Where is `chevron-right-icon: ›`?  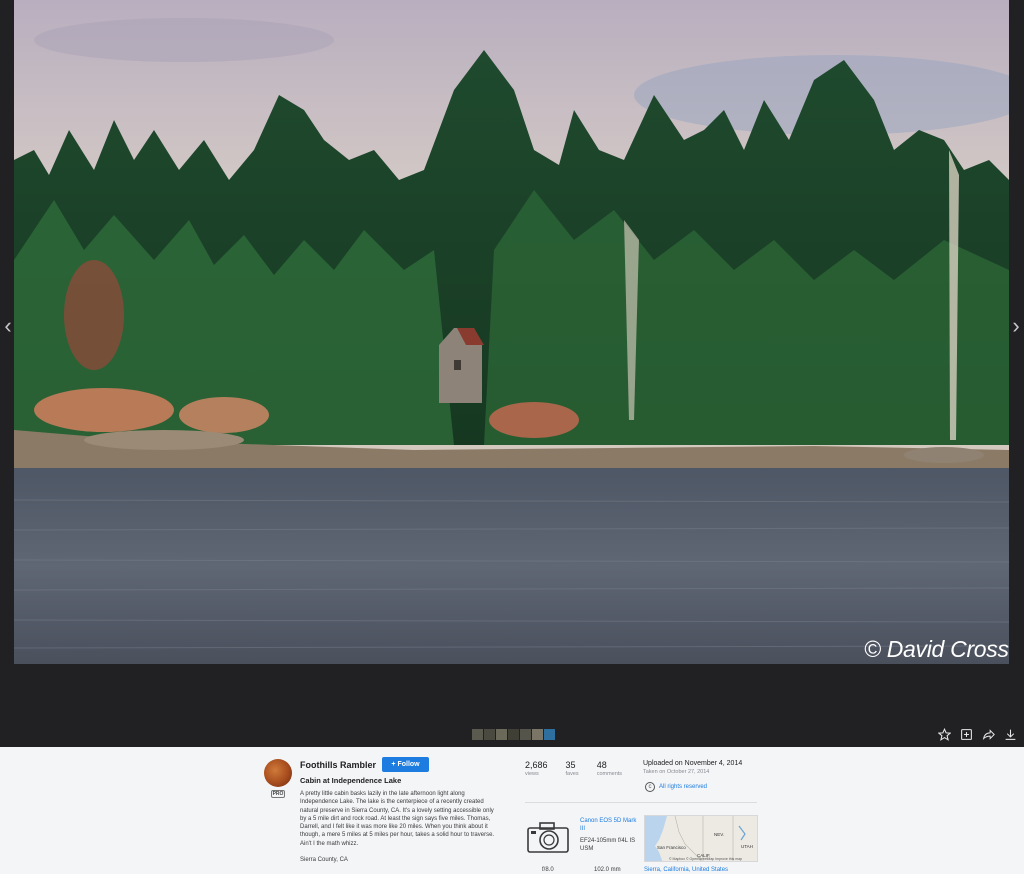
chevron-right-icon: › is located at coordinates (1016, 325).